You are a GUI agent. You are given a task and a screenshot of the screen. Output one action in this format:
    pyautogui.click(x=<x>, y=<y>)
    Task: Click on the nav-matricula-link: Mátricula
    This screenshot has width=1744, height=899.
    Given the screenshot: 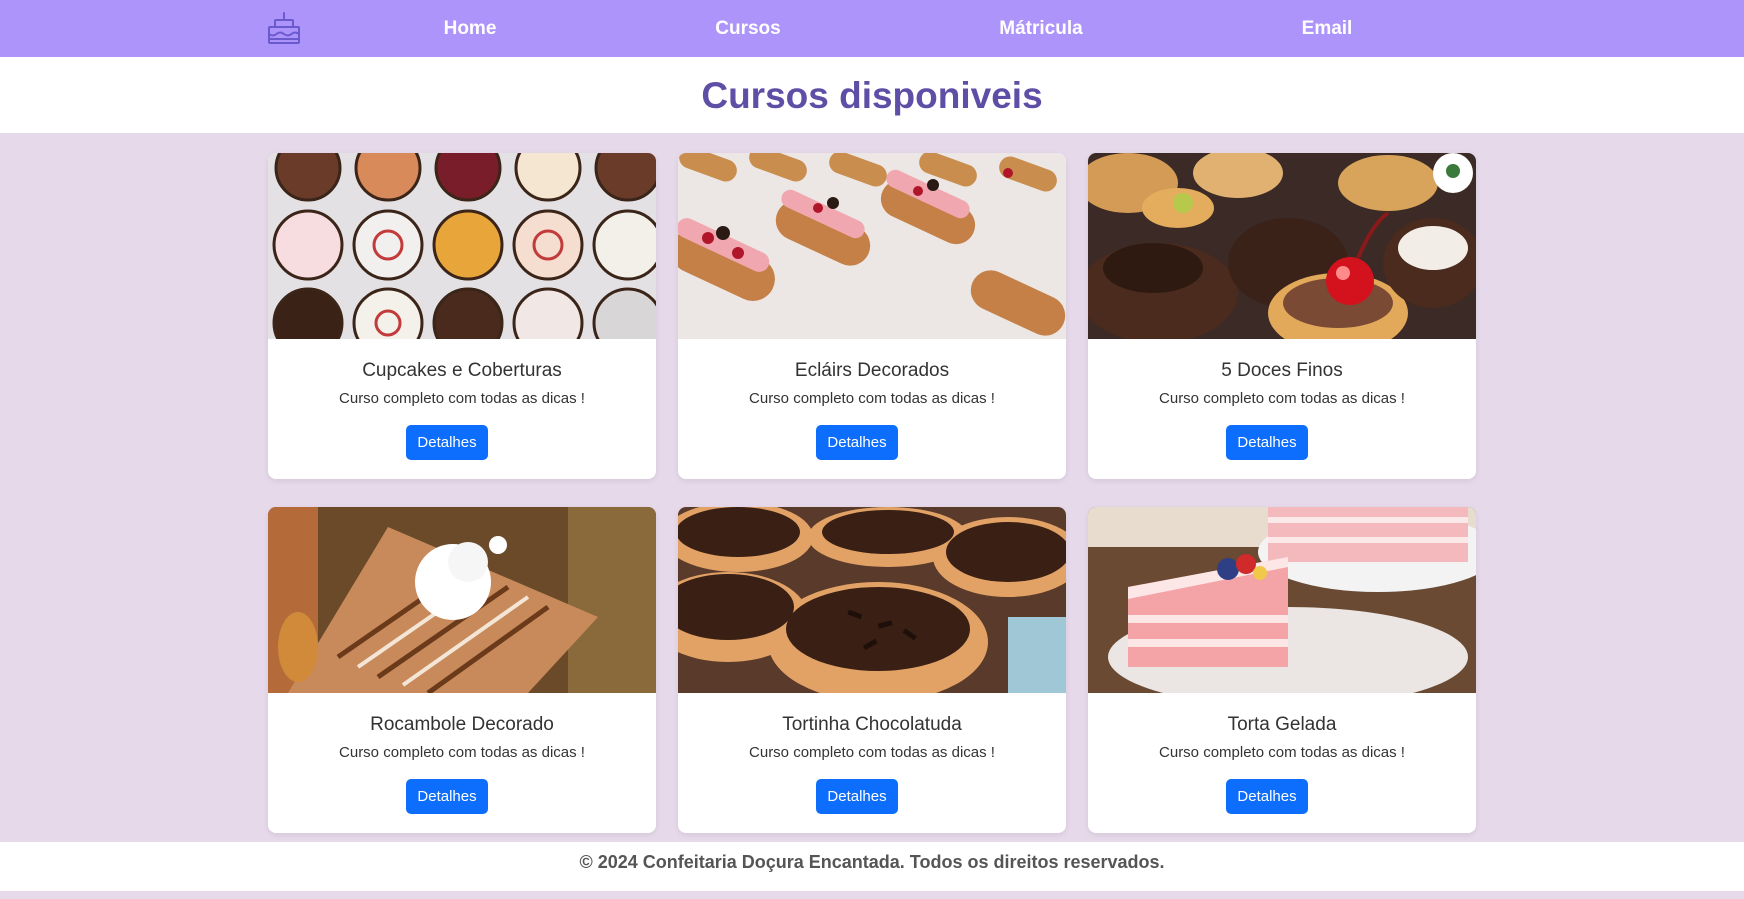 What is the action you would take?
    pyautogui.click(x=1040, y=28)
    